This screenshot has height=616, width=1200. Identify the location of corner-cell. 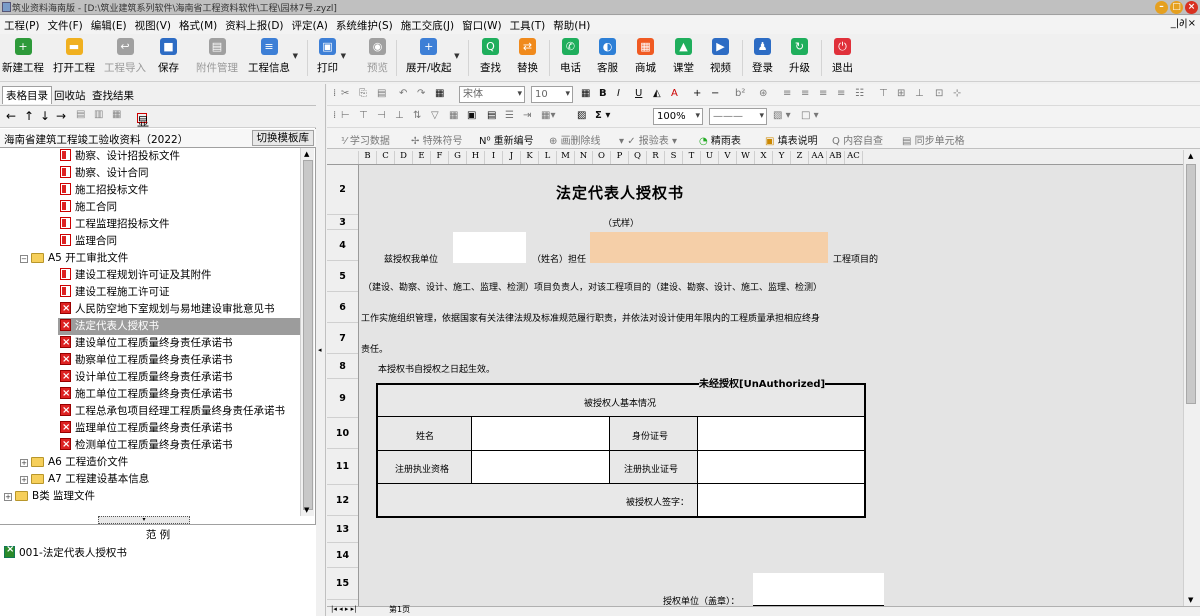
(343, 157).